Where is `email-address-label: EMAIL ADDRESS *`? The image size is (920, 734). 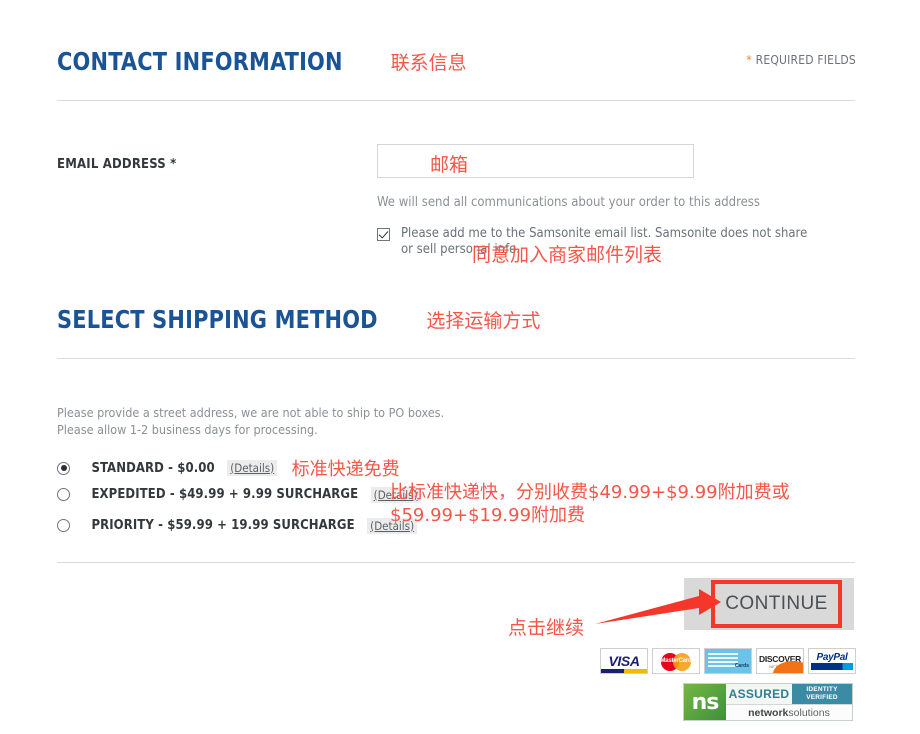
email-address-label: EMAIL ADDRESS * is located at coordinates (117, 164).